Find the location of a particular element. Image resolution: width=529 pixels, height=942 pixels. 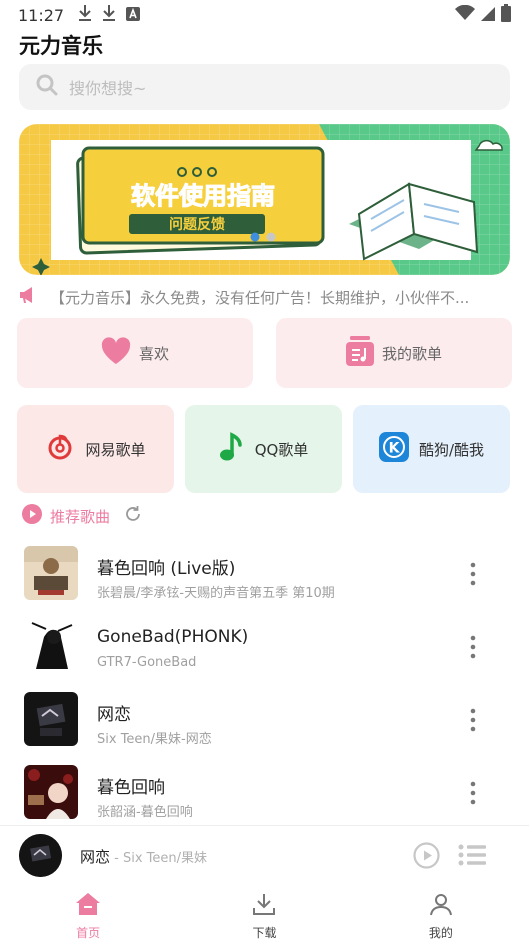

song-item: 网恋 Six Teen/果妹-网恋 is located at coordinates (264, 728).